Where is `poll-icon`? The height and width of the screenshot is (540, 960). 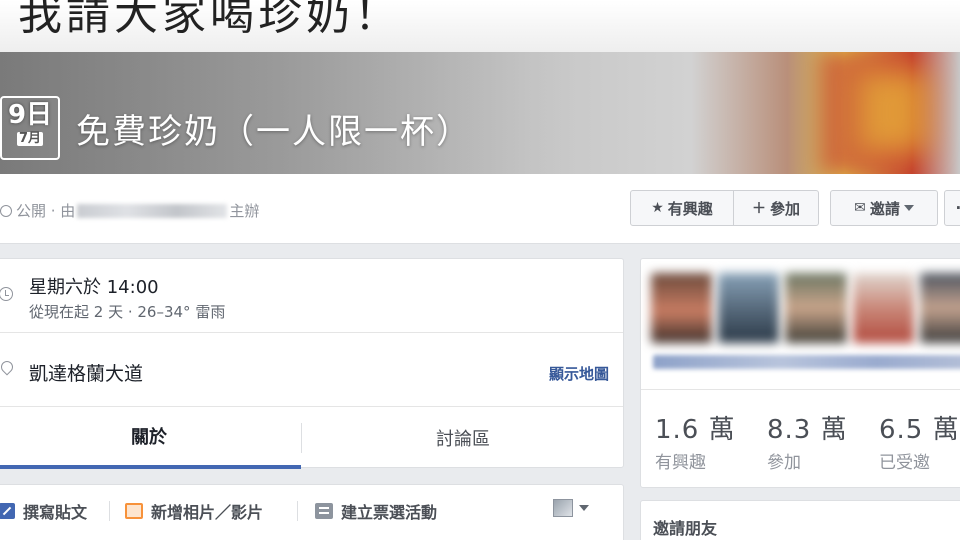 poll-icon is located at coordinates (324, 511).